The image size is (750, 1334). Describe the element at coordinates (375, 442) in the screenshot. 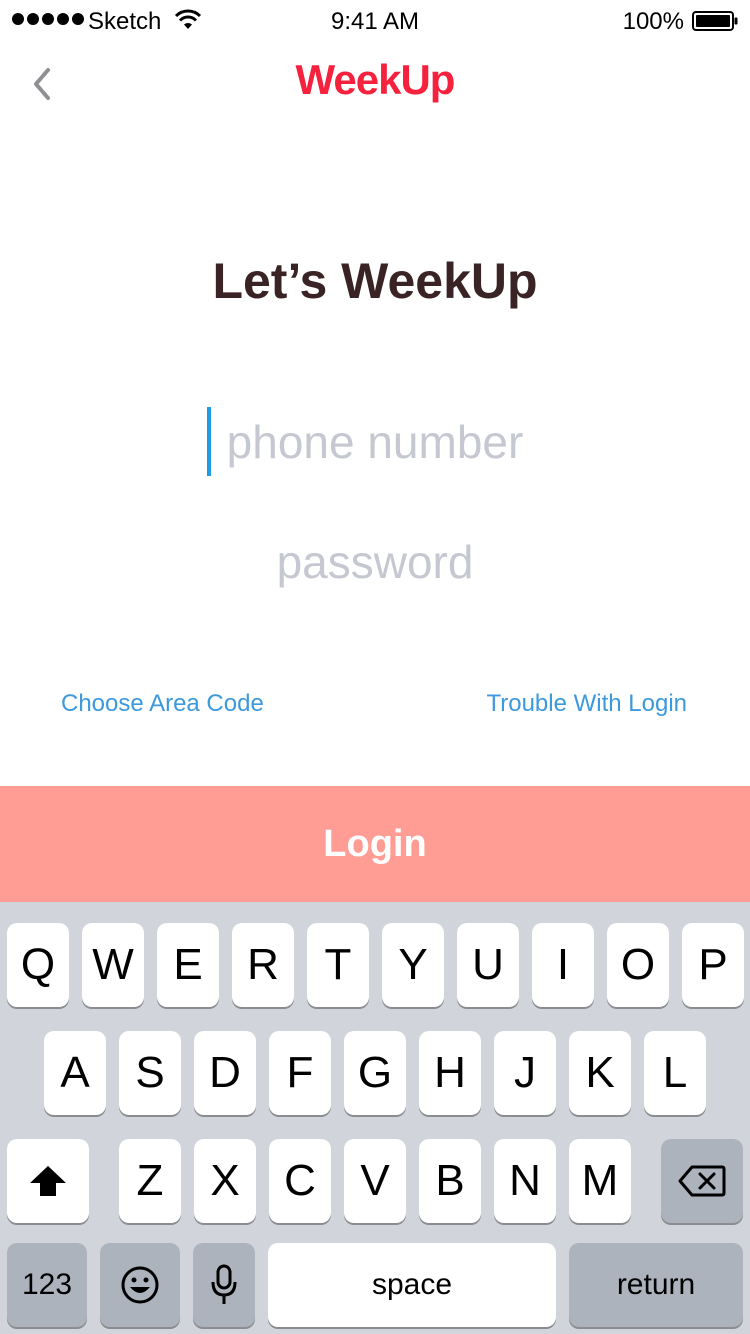

I see `phone-number-input` at that location.